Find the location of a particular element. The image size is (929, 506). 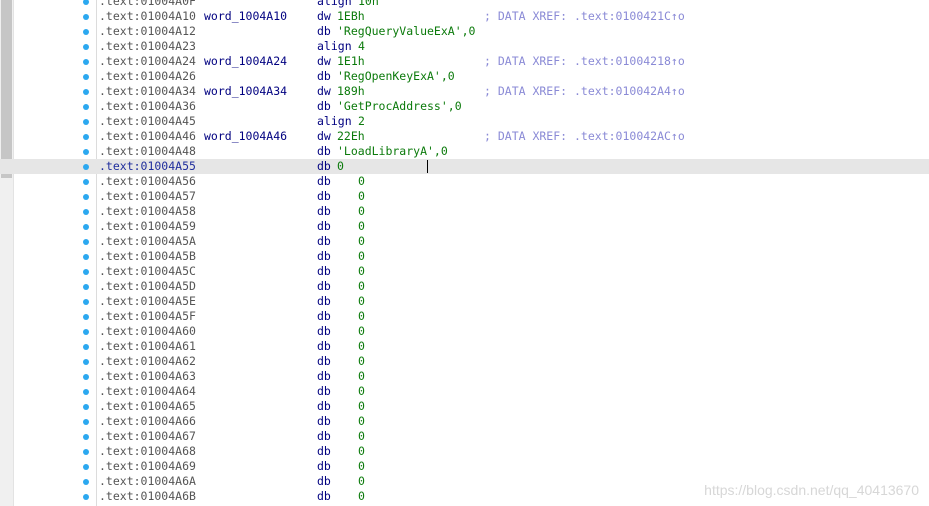

listing-row: .text:01004A45 align 2 is located at coordinates (464, 121).